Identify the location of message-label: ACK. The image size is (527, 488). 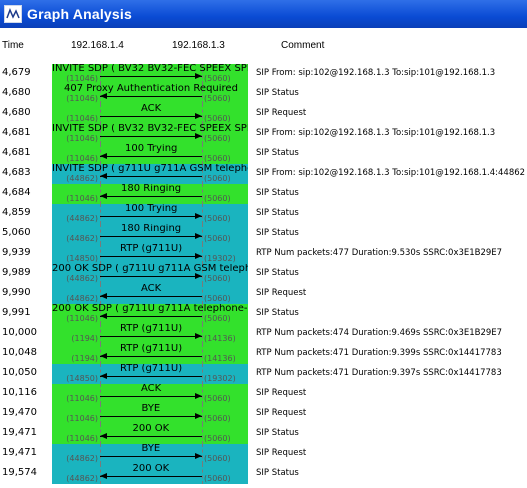
(151, 389).